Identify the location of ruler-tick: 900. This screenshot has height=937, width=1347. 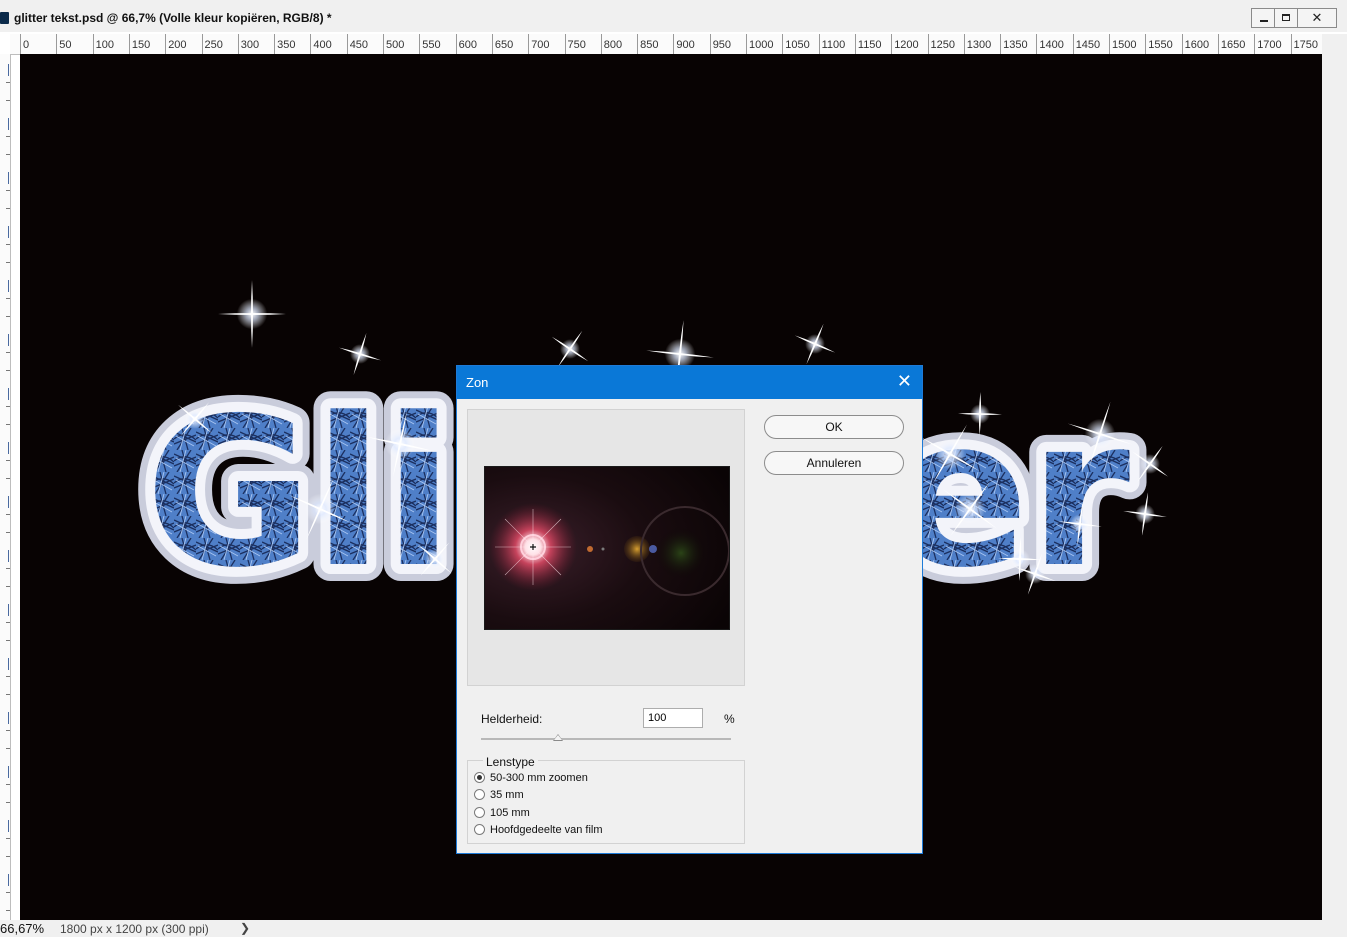
(684, 44).